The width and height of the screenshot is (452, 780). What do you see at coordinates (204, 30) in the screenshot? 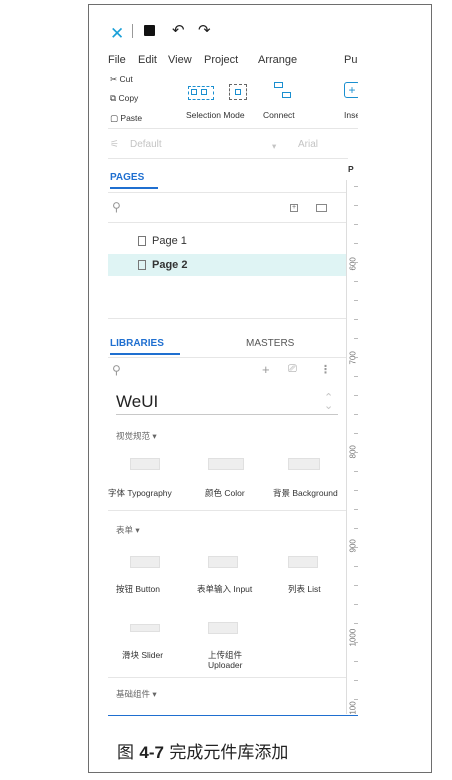
I see `redo-icon: ↷` at bounding box center [204, 30].